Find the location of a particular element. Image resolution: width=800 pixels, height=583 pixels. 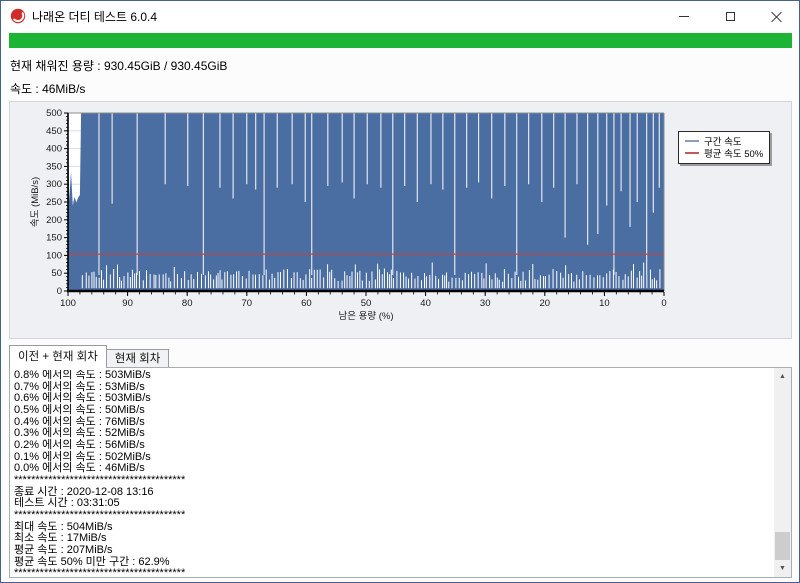

minimize-button is located at coordinates (684, 16).